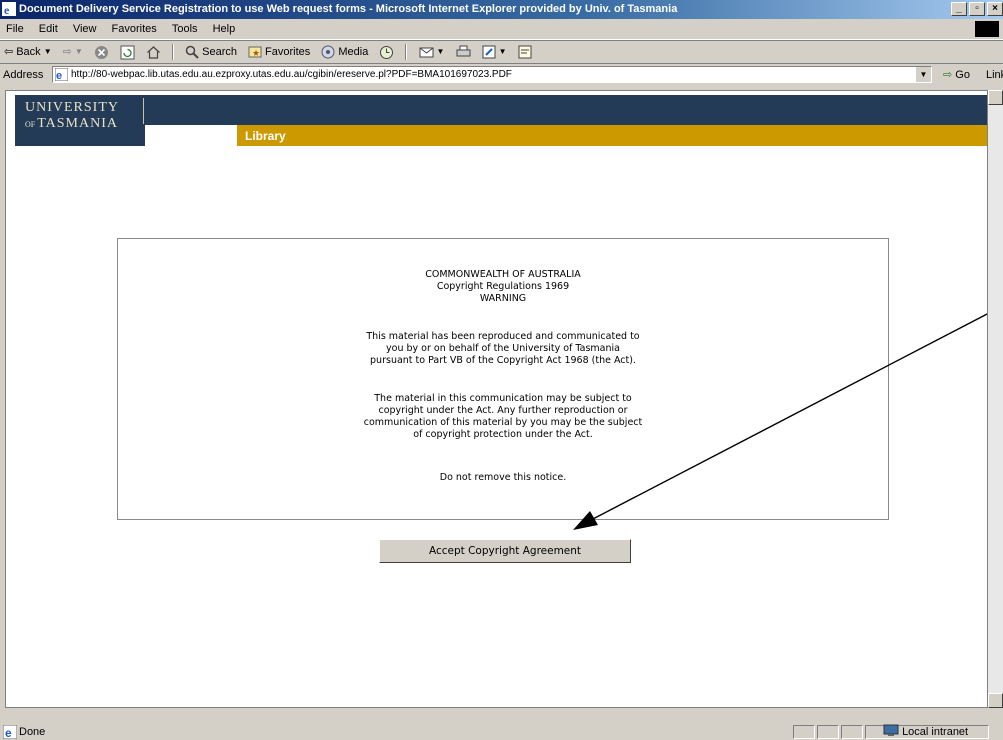  I want to click on go-button: ⇨ Go, so click(956, 75).